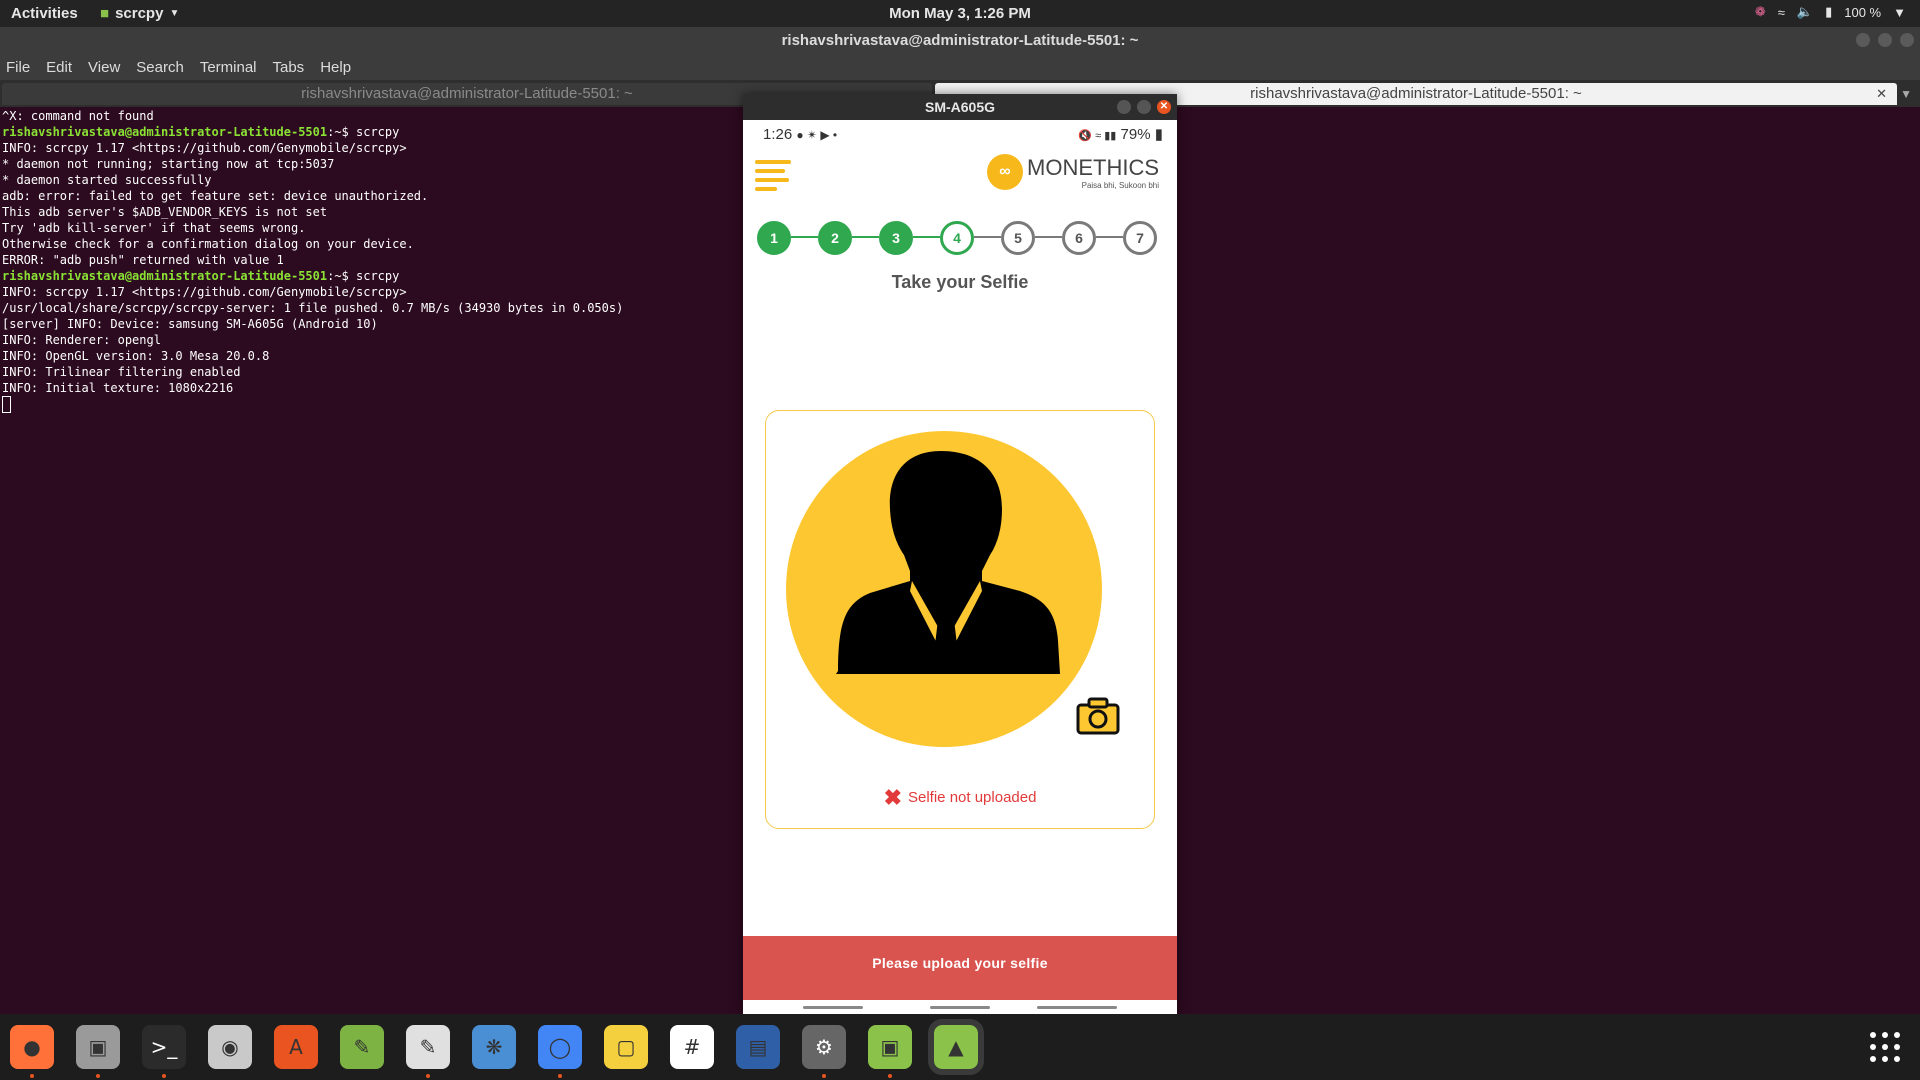 The width and height of the screenshot is (1920, 1080). Describe the element at coordinates (362, 1047) in the screenshot. I see `editor-icon: ✎` at that location.